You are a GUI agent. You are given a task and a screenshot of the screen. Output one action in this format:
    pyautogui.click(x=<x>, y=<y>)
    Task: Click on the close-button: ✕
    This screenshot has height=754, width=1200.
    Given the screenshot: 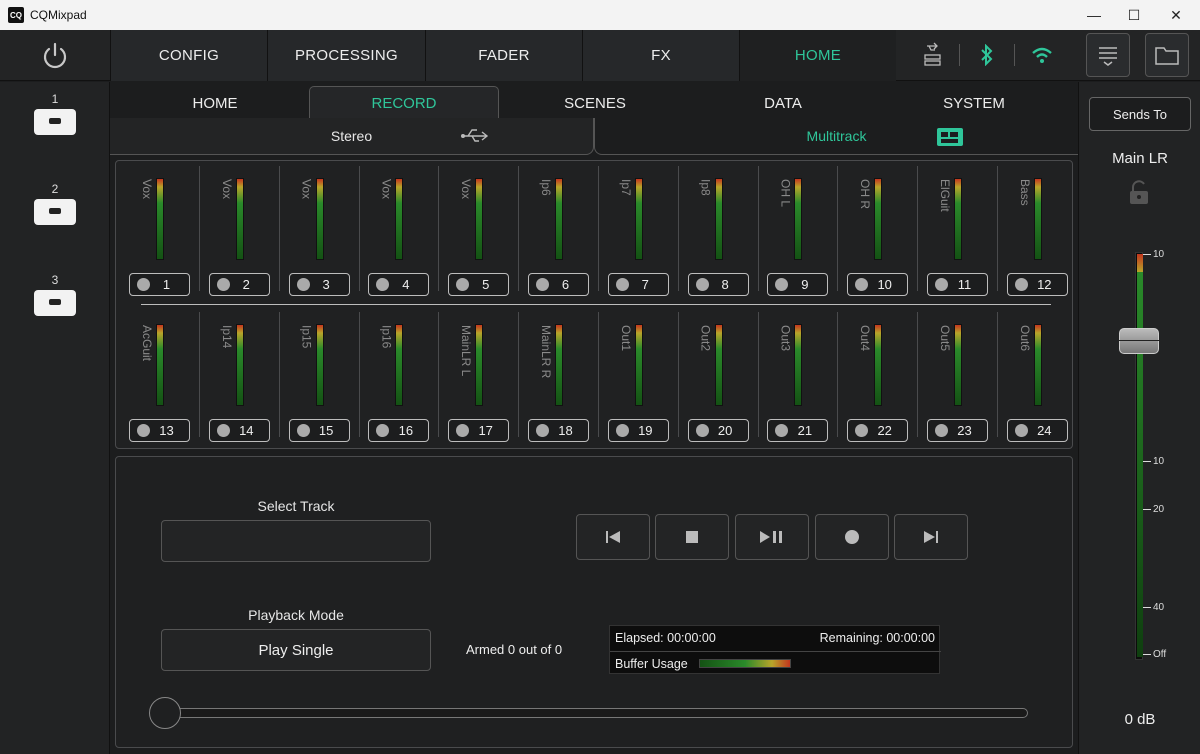 What is the action you would take?
    pyautogui.click(x=1176, y=15)
    